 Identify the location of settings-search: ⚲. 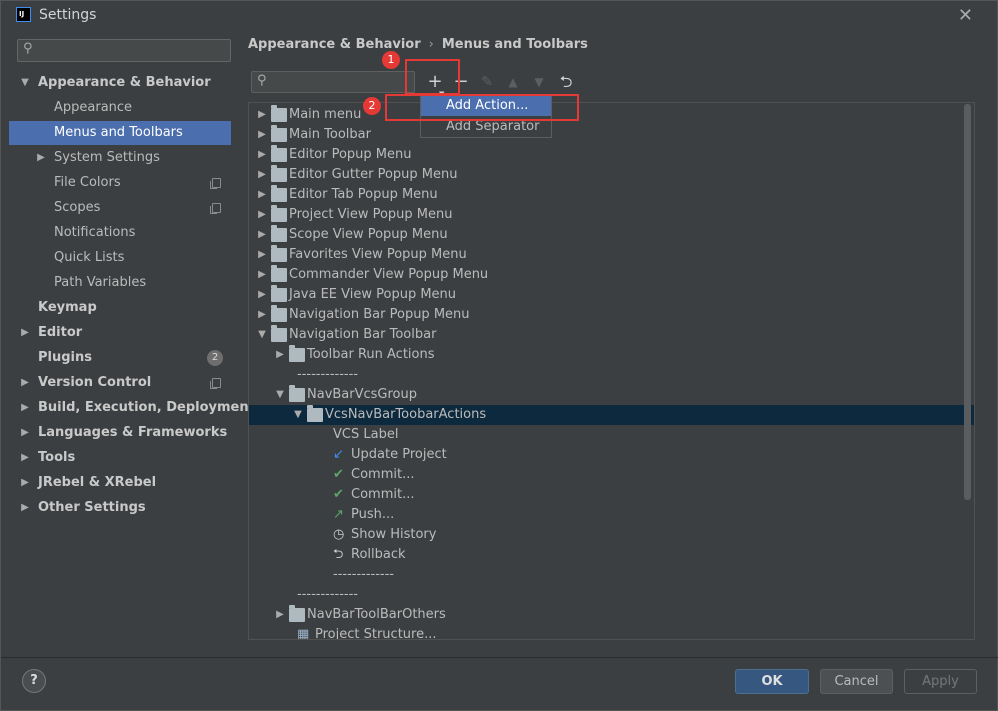
(124, 50).